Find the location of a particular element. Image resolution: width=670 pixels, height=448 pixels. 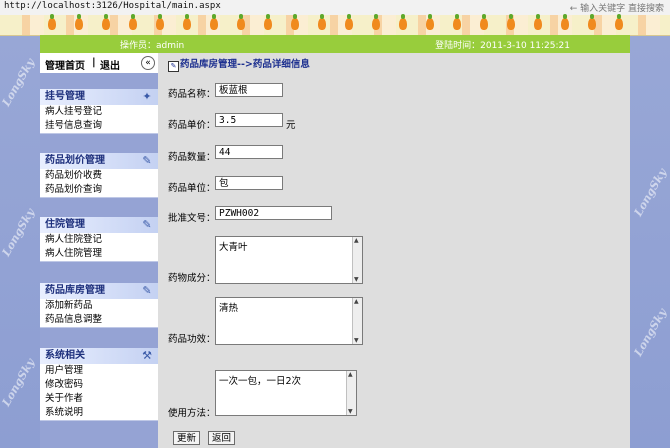

decorative-banner is located at coordinates (335, 25).